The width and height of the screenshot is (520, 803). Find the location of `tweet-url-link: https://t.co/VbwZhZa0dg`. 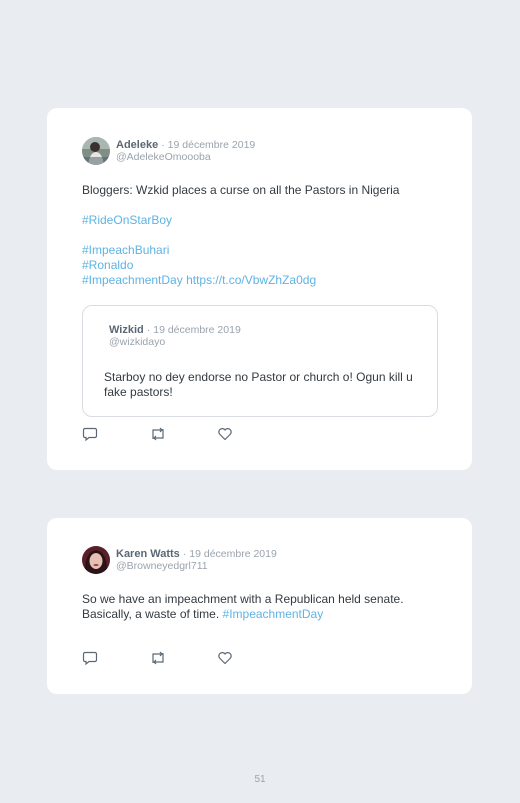

tweet-url-link: https://t.co/VbwZhZa0dg is located at coordinates (251, 280).